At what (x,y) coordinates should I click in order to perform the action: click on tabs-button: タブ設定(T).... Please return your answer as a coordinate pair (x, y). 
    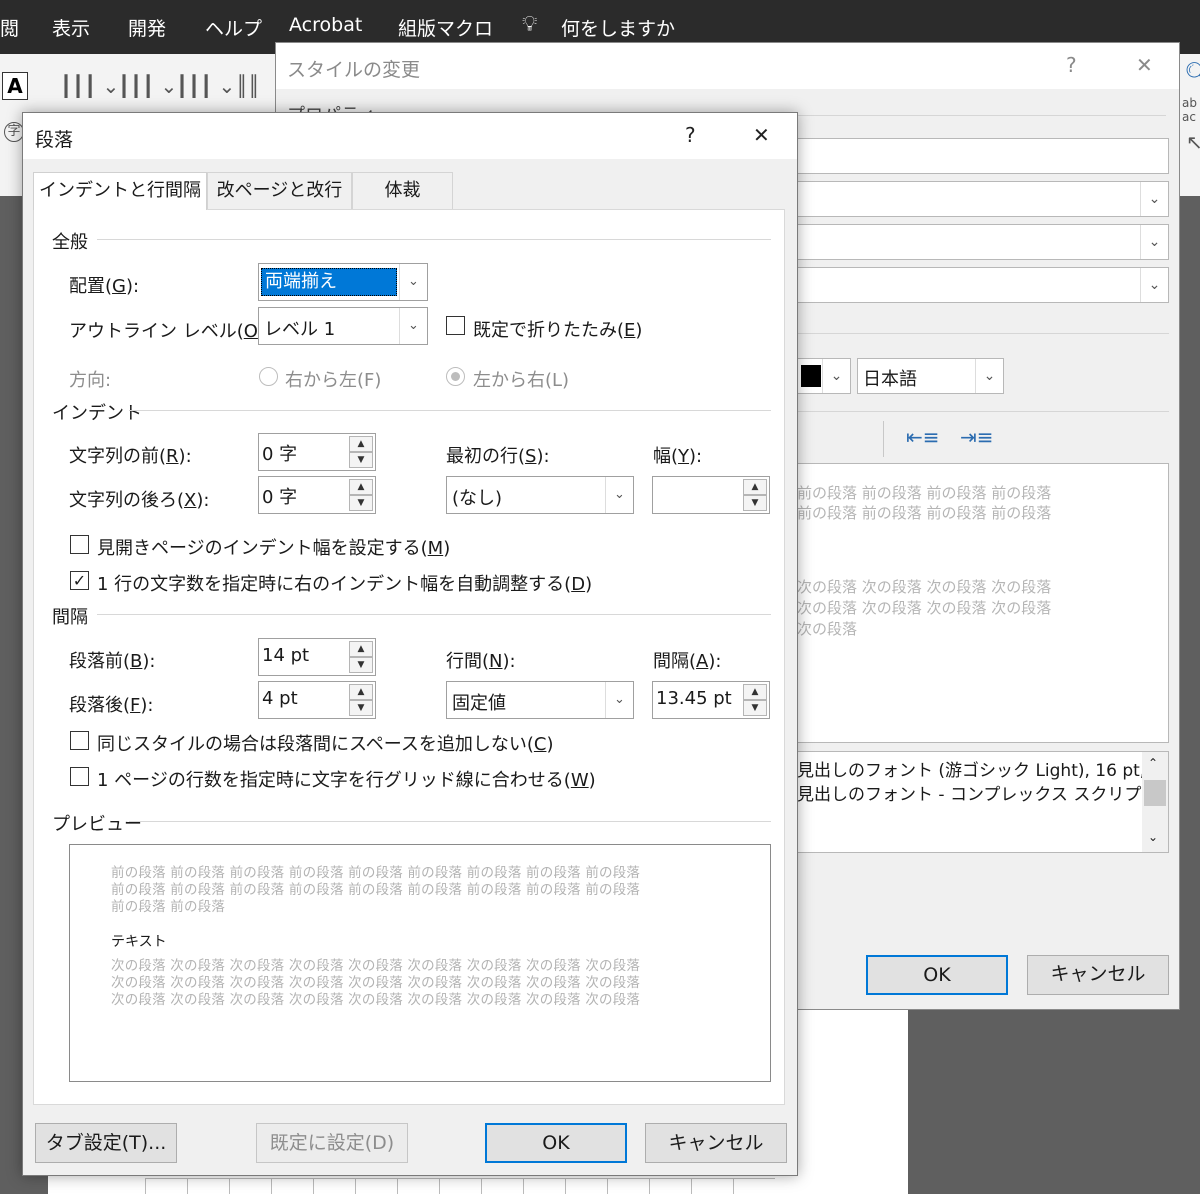
    Looking at the image, I should click on (106, 1143).